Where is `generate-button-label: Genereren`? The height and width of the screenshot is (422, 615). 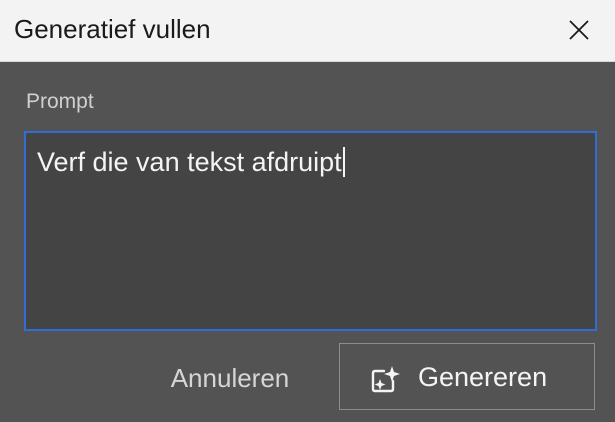 generate-button-label: Genereren is located at coordinates (483, 377).